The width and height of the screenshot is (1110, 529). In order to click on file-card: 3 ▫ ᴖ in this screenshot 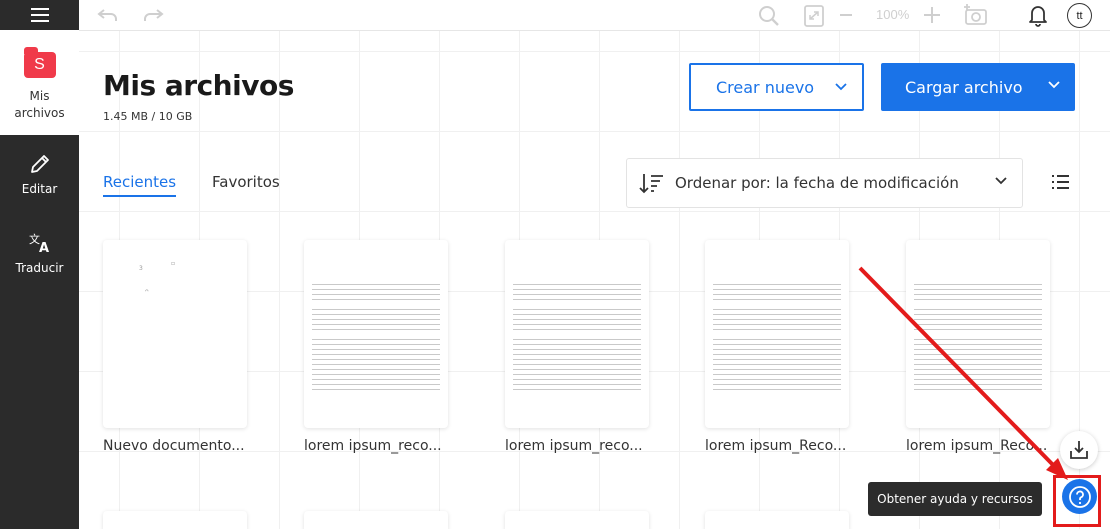, I will do `click(175, 334)`.